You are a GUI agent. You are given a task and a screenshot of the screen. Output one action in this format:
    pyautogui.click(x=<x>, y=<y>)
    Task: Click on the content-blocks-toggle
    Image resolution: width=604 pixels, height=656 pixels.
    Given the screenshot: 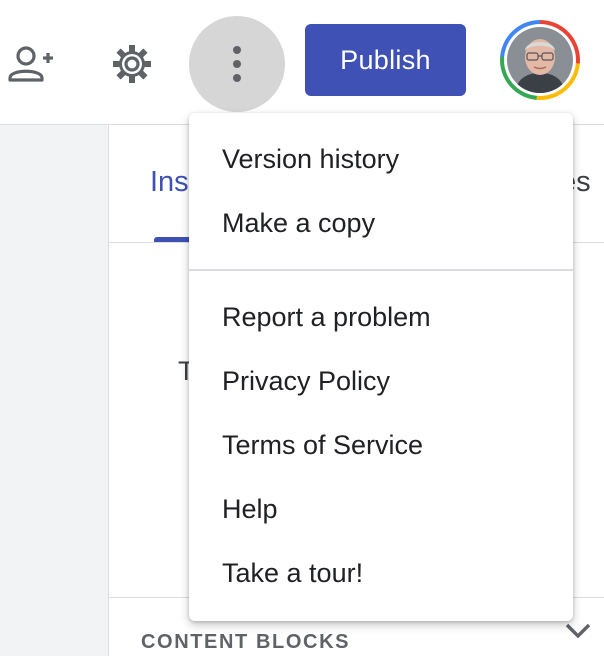 What is the action you would take?
    pyautogui.click(x=578, y=639)
    